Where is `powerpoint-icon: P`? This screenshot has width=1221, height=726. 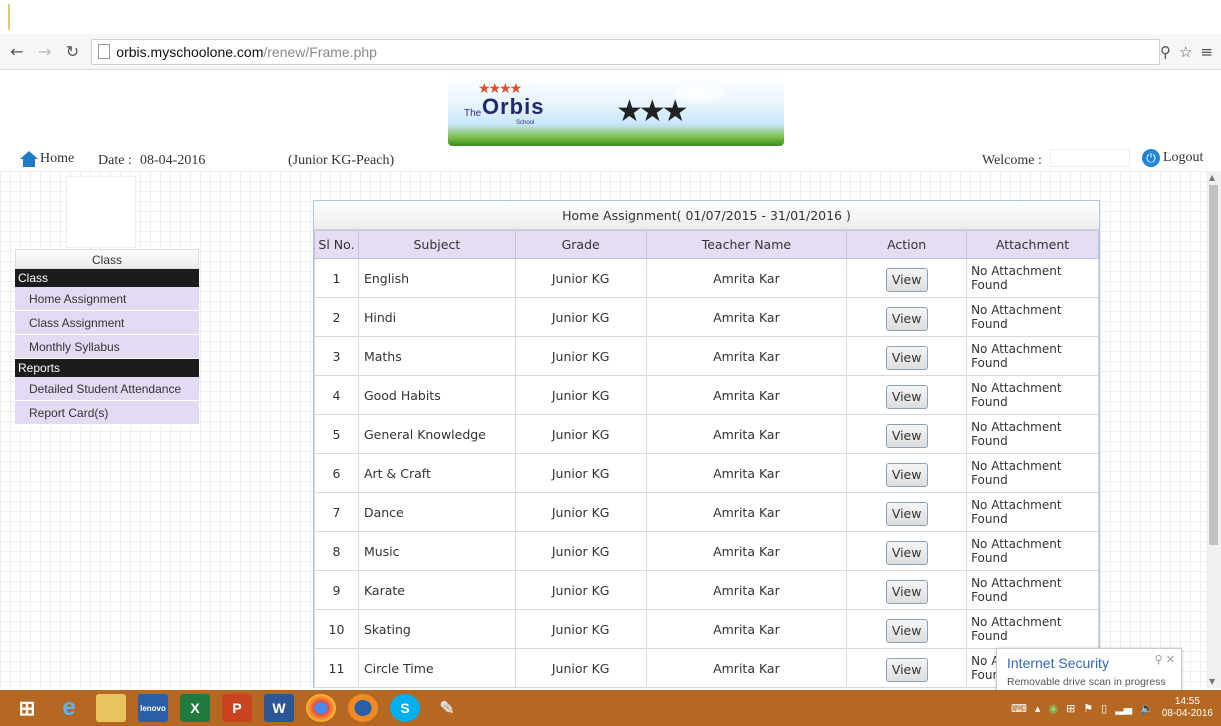 powerpoint-icon: P is located at coordinates (237, 708).